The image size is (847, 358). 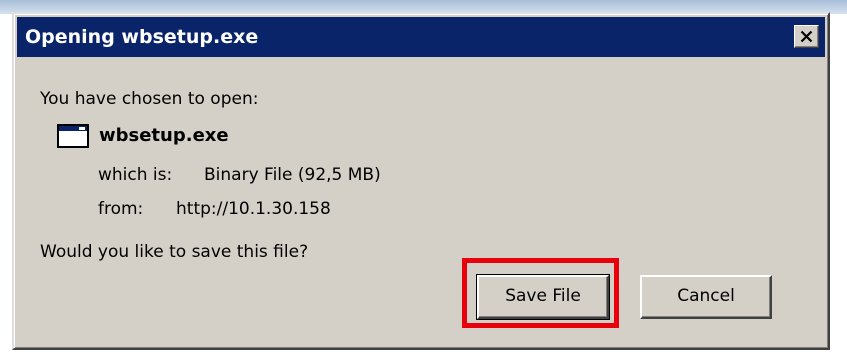 I want to click on file-source-value: http://10.1.30.158, so click(x=253, y=209).